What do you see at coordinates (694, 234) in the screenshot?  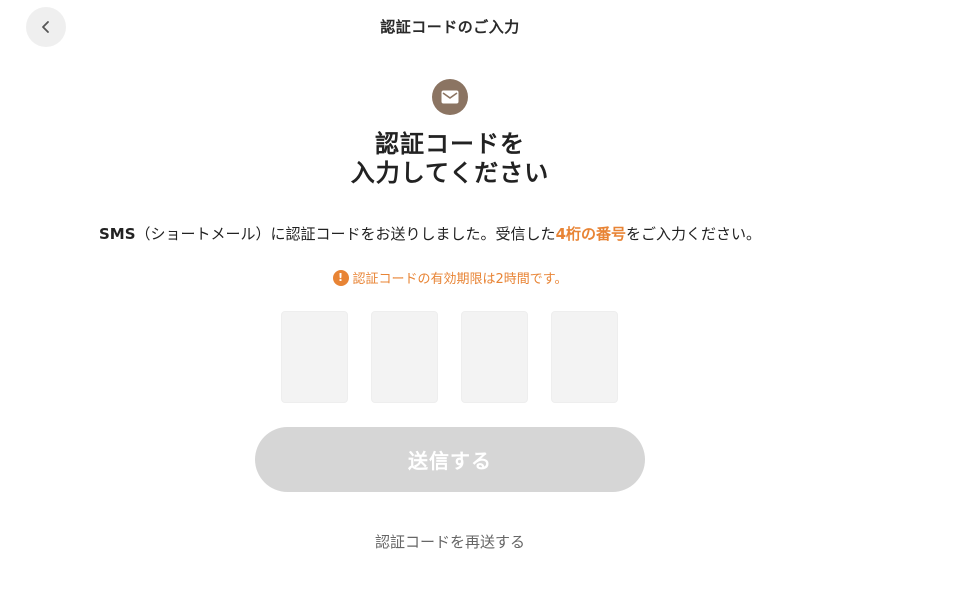 I see `instruction-after: をご入力ください。` at bounding box center [694, 234].